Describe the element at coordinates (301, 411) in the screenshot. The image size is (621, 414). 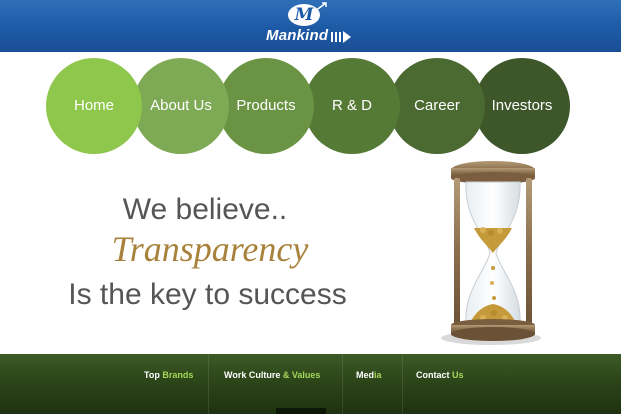
I see `footer-shadow` at that location.